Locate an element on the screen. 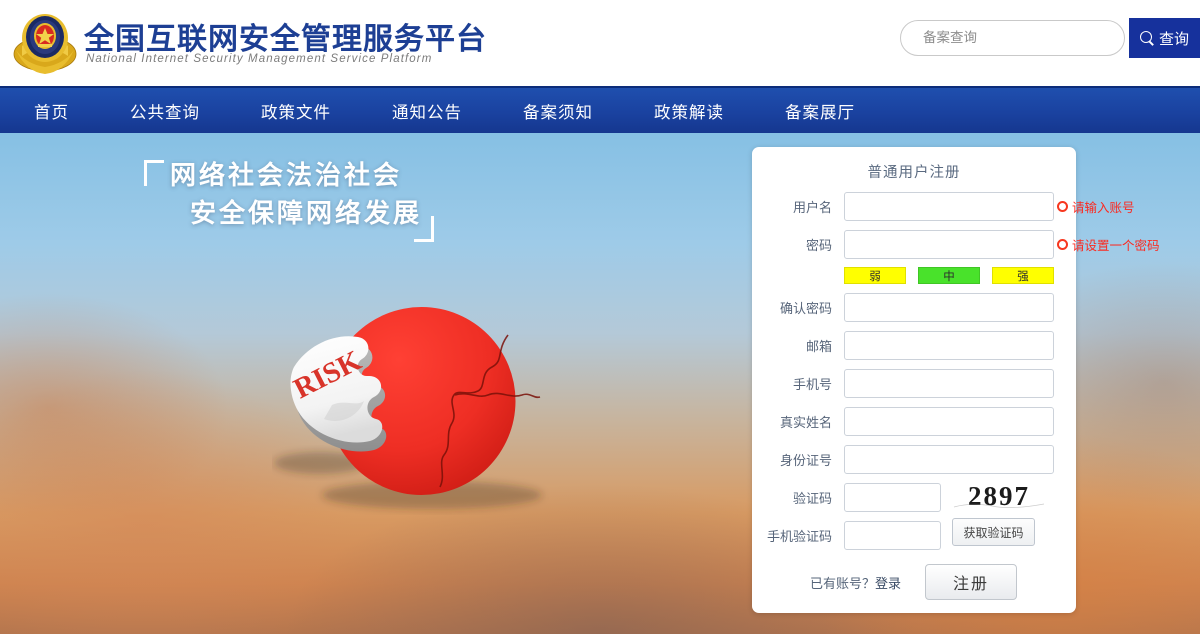 The image size is (1200, 634). form-row-password: 密码 请设置一个密码 is located at coordinates (956, 244).